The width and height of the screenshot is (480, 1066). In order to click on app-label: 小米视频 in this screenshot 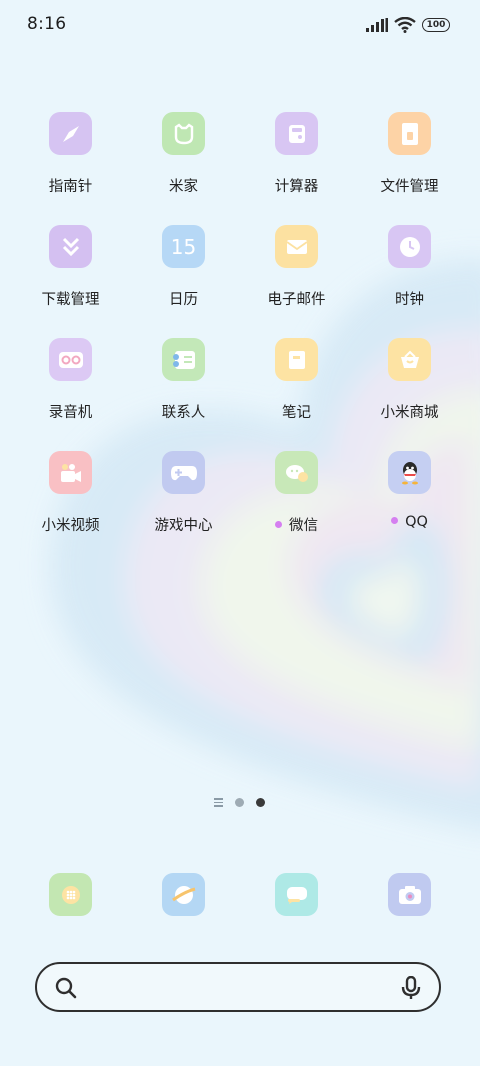, I will do `click(70, 526)`.